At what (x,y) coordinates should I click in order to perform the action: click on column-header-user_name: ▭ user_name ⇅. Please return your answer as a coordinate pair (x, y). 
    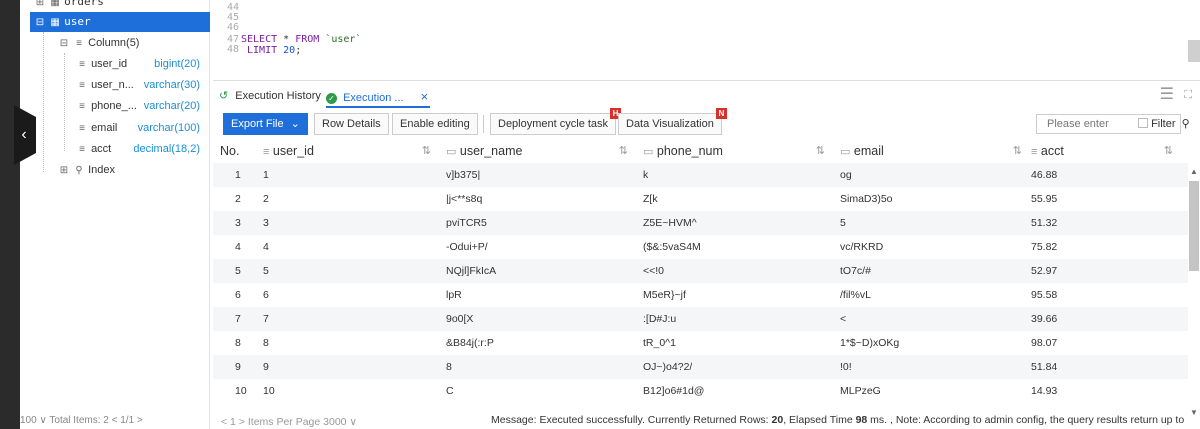
    Looking at the image, I should click on (541, 151).